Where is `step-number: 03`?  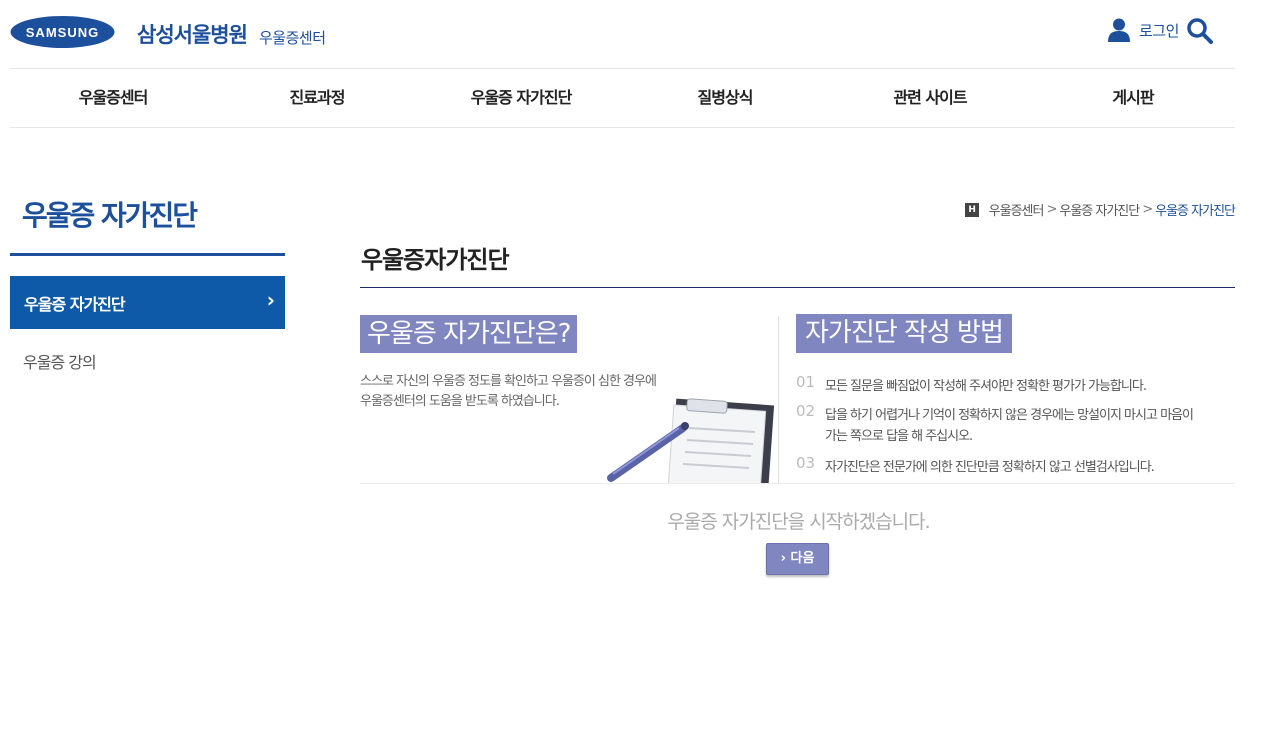 step-number: 03 is located at coordinates (806, 463).